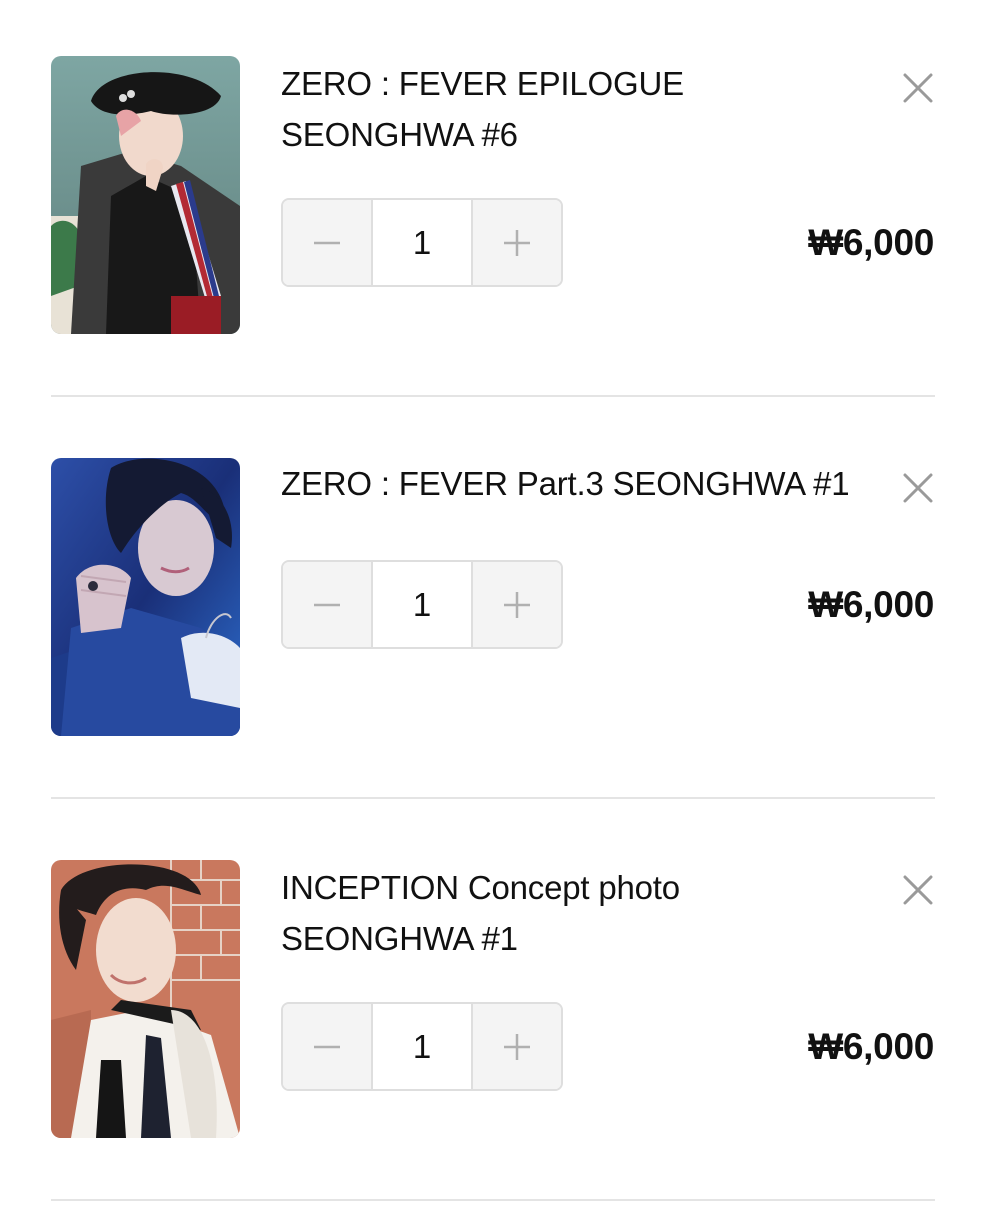 This screenshot has height=1206, width=985. I want to click on product-title: ZERO : FEVER EPILOGUE SEONGHWA #6, so click(581, 109).